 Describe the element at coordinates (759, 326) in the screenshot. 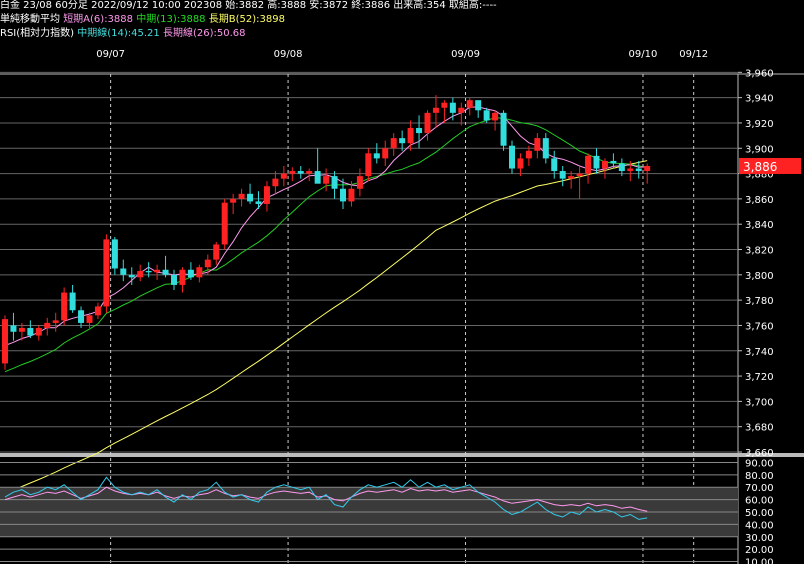

I see `price-tick-label: 3,760` at that location.